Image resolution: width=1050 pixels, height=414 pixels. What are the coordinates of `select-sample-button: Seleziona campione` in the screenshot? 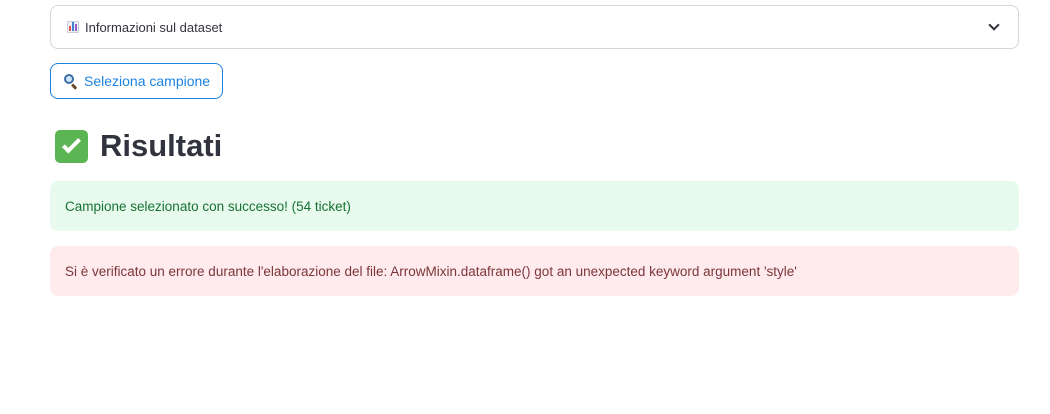 It's located at (137, 81).